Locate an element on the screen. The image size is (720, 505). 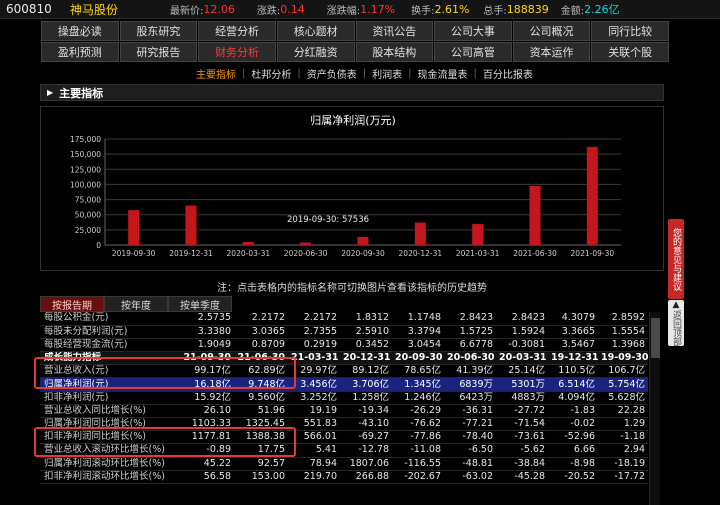
feedback-button: 您的意见与建议 is located at coordinates (676, 259).